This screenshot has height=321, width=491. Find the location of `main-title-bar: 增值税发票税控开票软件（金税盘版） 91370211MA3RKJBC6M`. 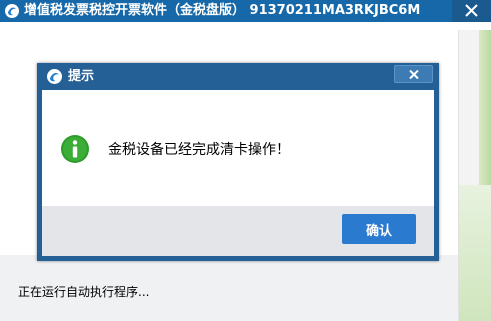

main-title-bar: 增值税发票税控开票软件（金税盘版） 91370211MA3RKJBC6M is located at coordinates (245, 11).